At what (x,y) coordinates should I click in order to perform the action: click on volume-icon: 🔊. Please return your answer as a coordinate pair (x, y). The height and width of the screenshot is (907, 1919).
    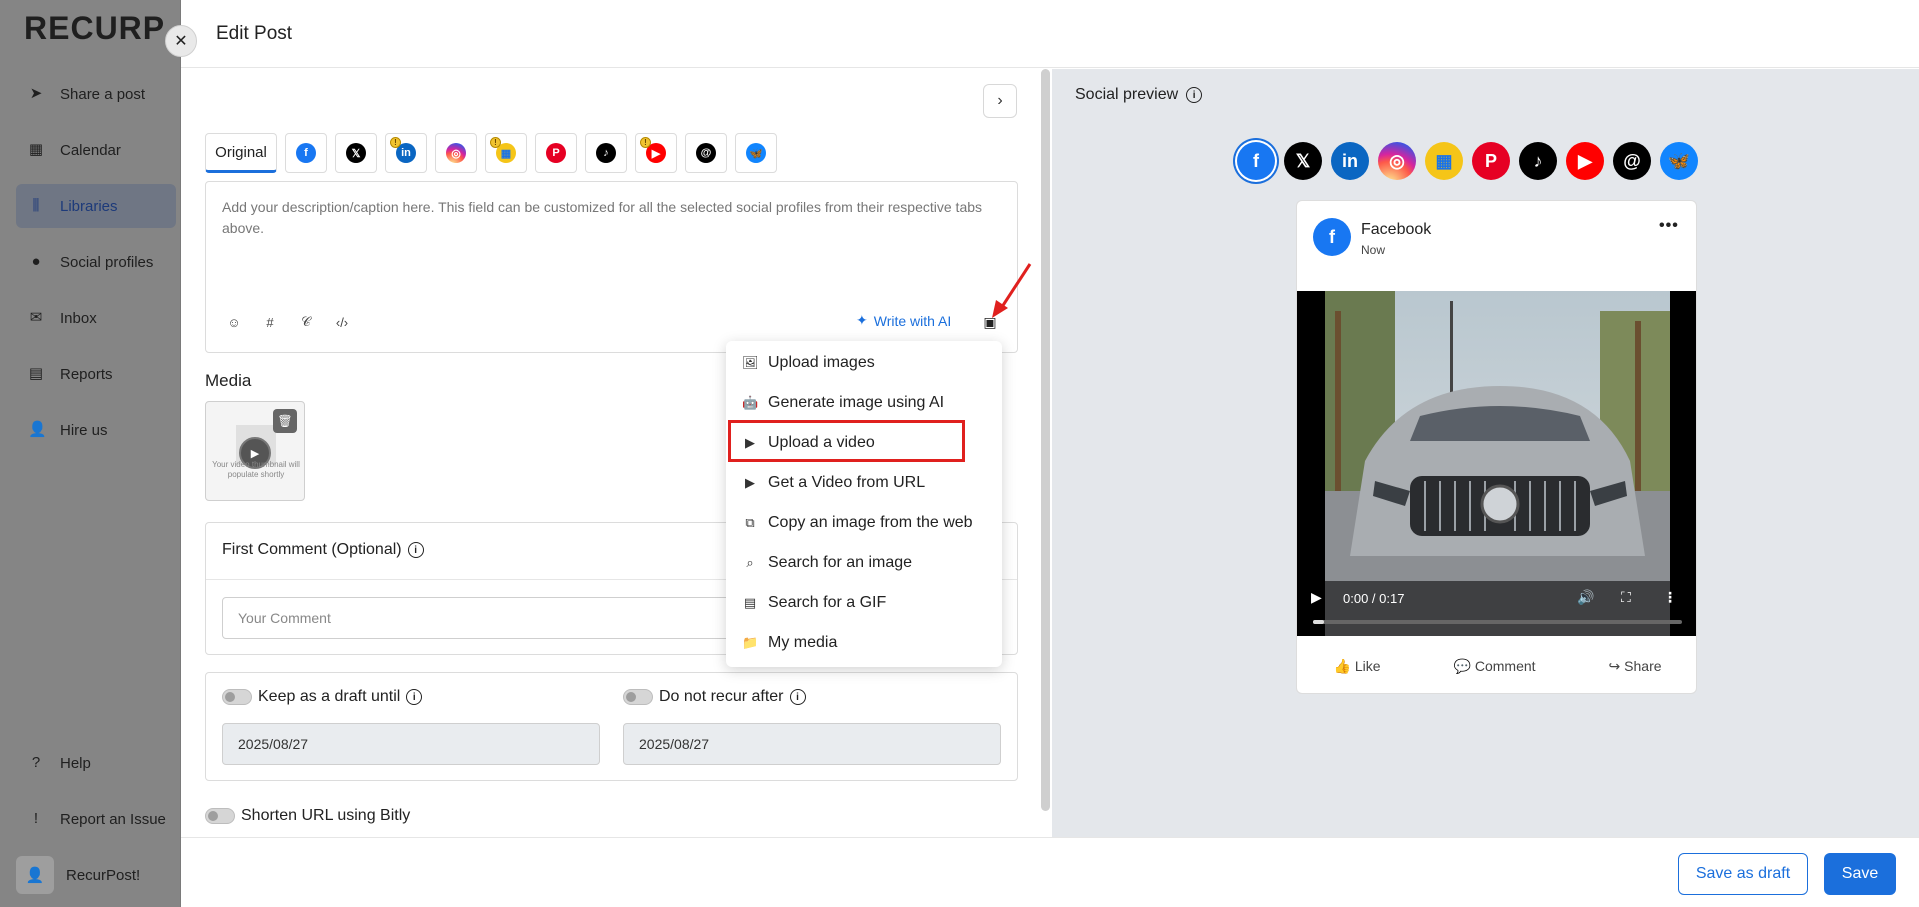
    Looking at the image, I should click on (1585, 597).